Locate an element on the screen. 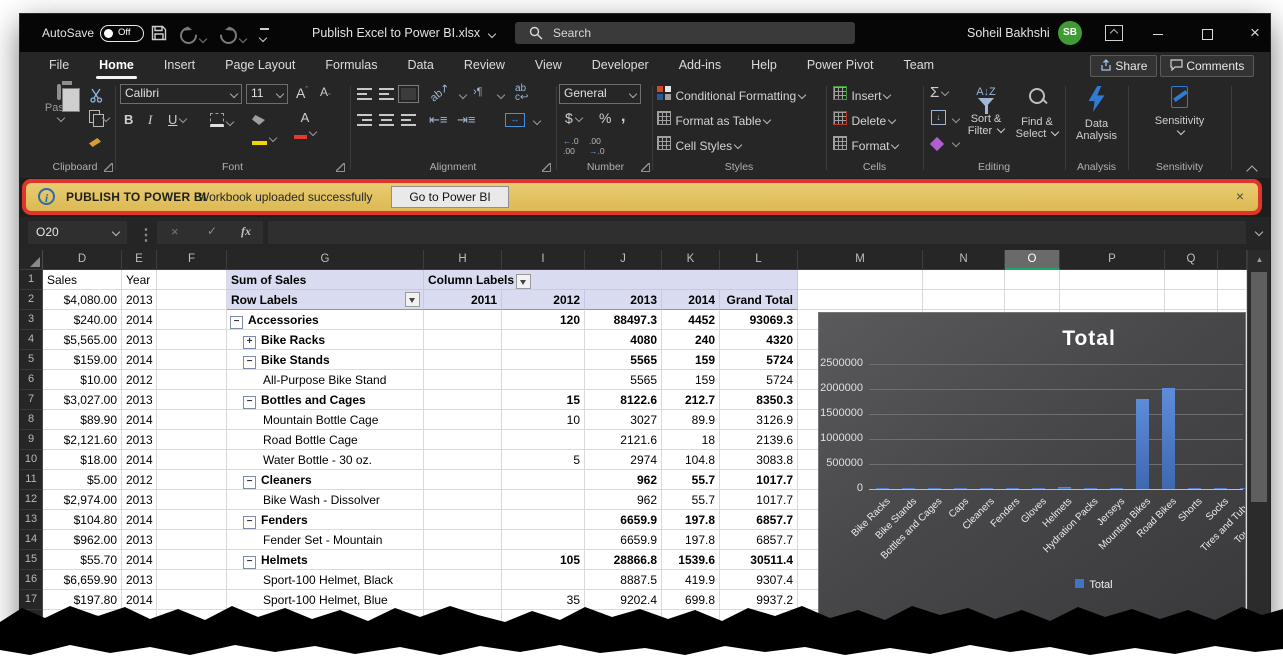 This screenshot has width=1283, height=656. row-labels-filter-button is located at coordinates (412, 299).